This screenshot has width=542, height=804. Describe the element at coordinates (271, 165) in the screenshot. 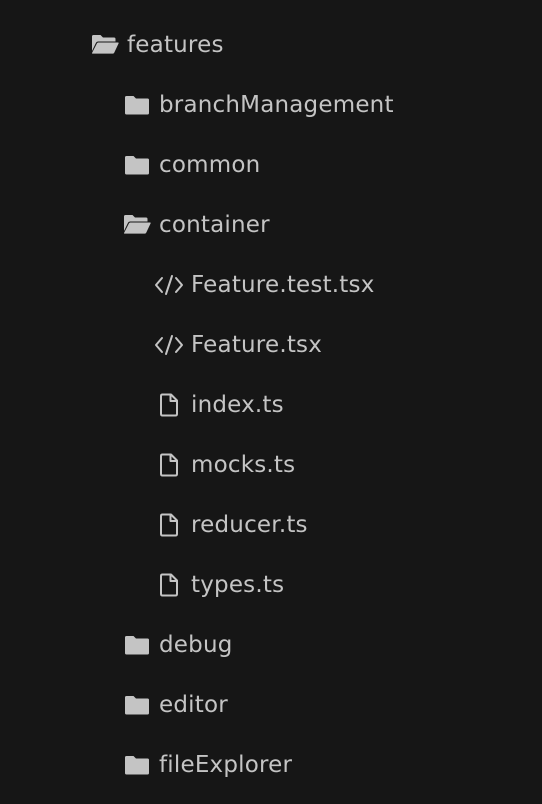

I see `tree-item-common: common` at that location.